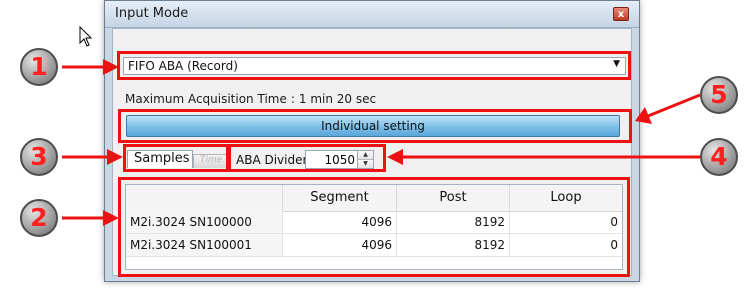 The image size is (751, 291). What do you see at coordinates (719, 157) in the screenshot?
I see `annotation-badge-4: 4` at bounding box center [719, 157].